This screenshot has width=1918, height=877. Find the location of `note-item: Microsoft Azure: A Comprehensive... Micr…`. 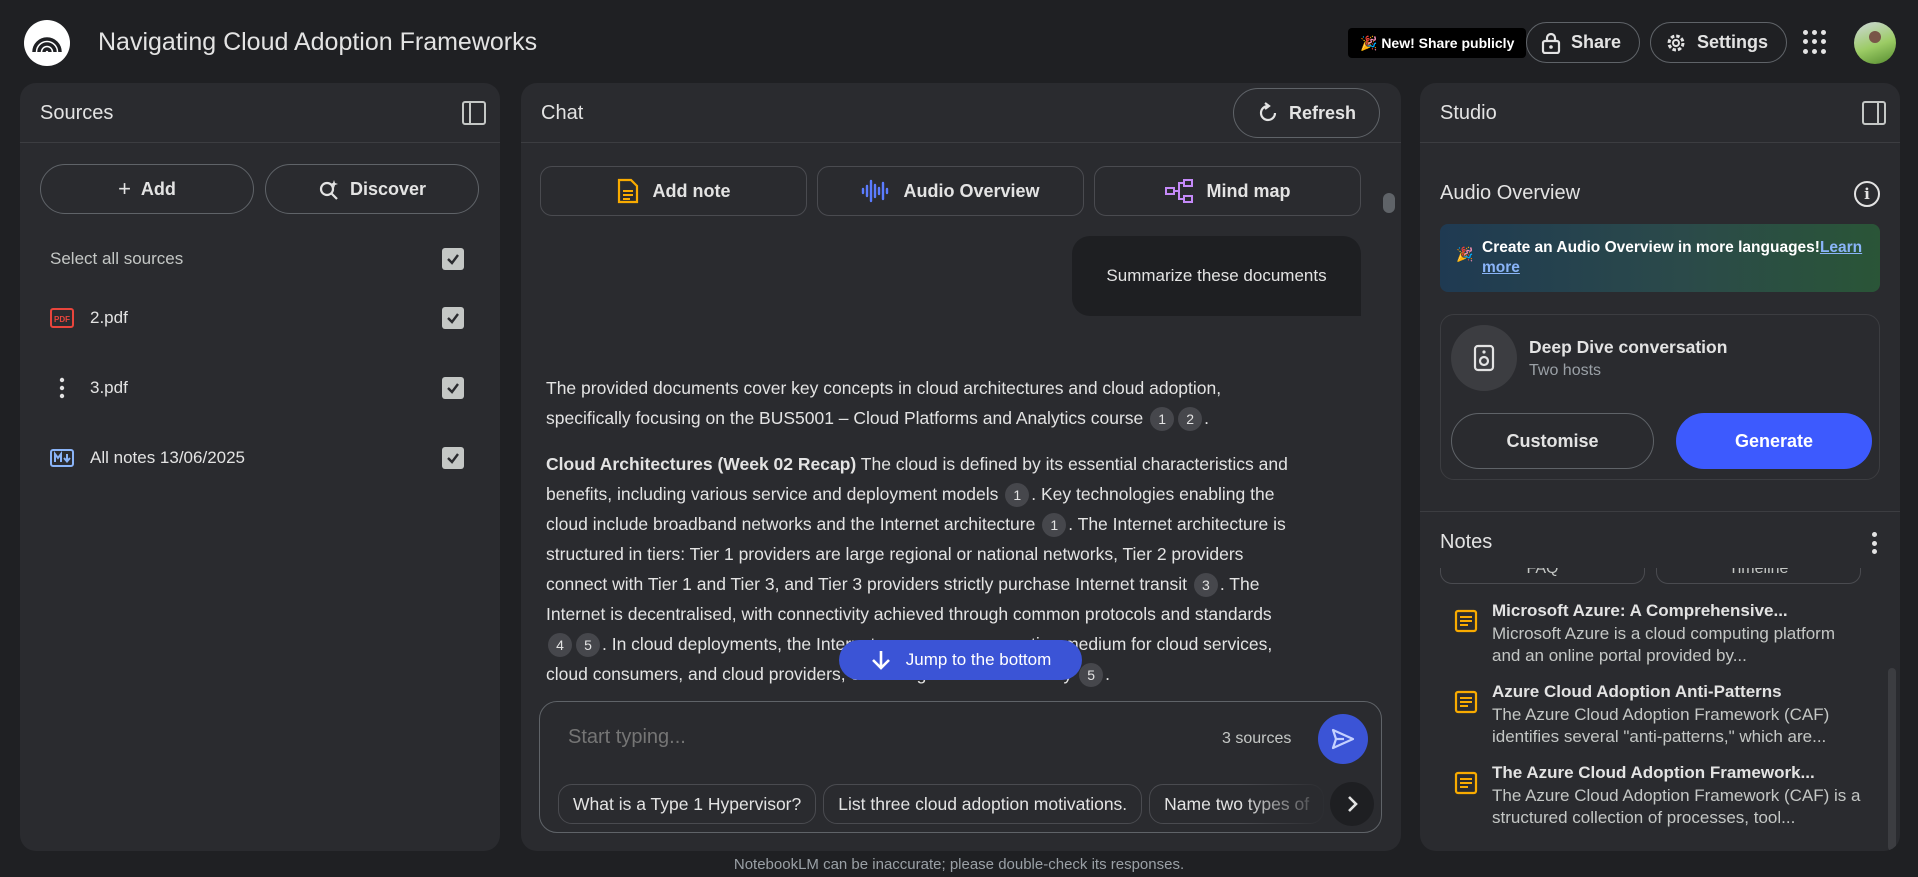

note-item: Microsoft Azure: A Comprehensive... Micr… is located at coordinates (1660, 637).